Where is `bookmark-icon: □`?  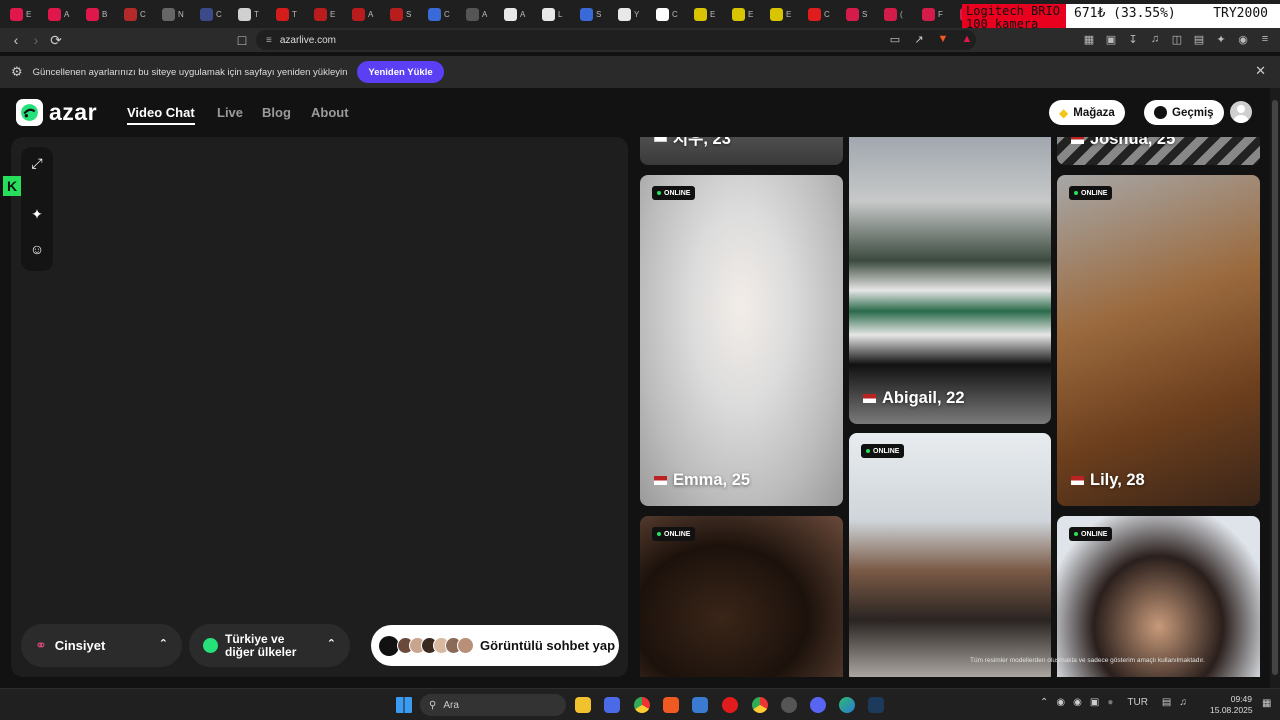 bookmark-icon: □ is located at coordinates (242, 40).